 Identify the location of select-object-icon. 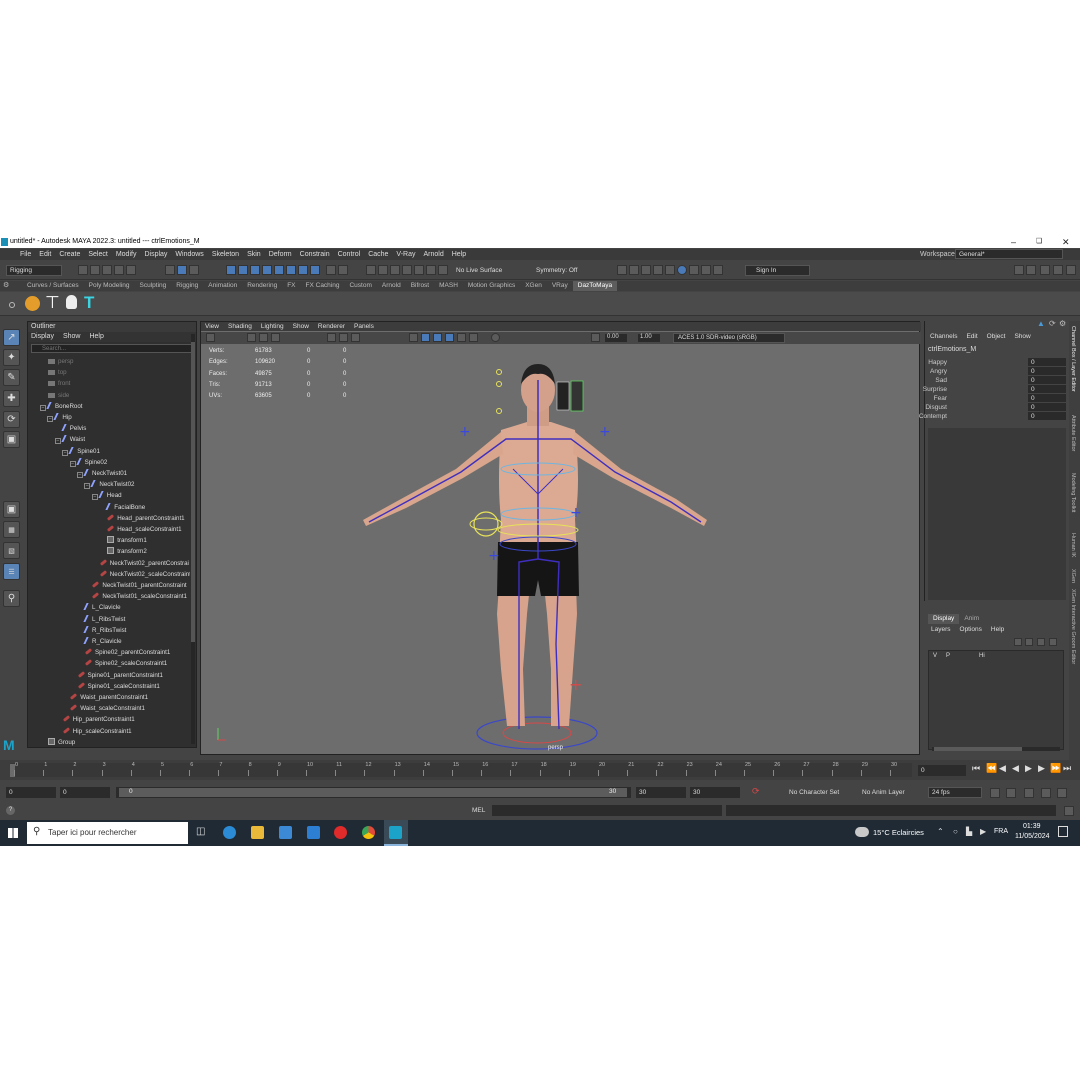
(182, 270).